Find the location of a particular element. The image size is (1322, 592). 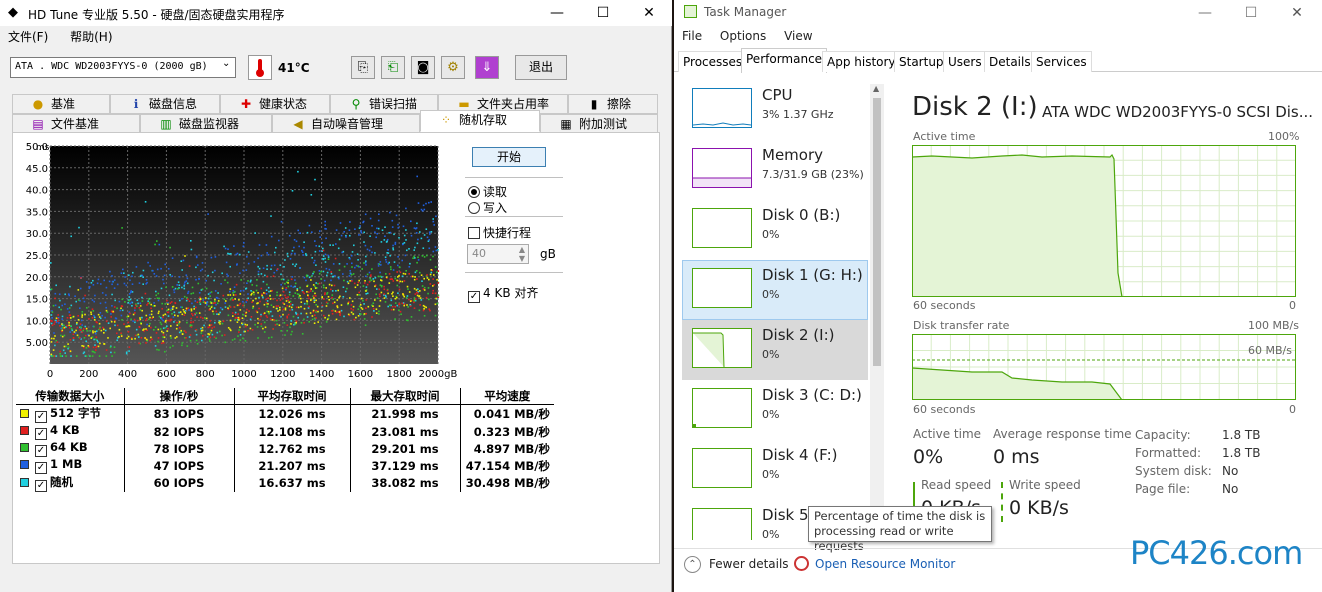

download-icon: ⇓ is located at coordinates (487, 67).